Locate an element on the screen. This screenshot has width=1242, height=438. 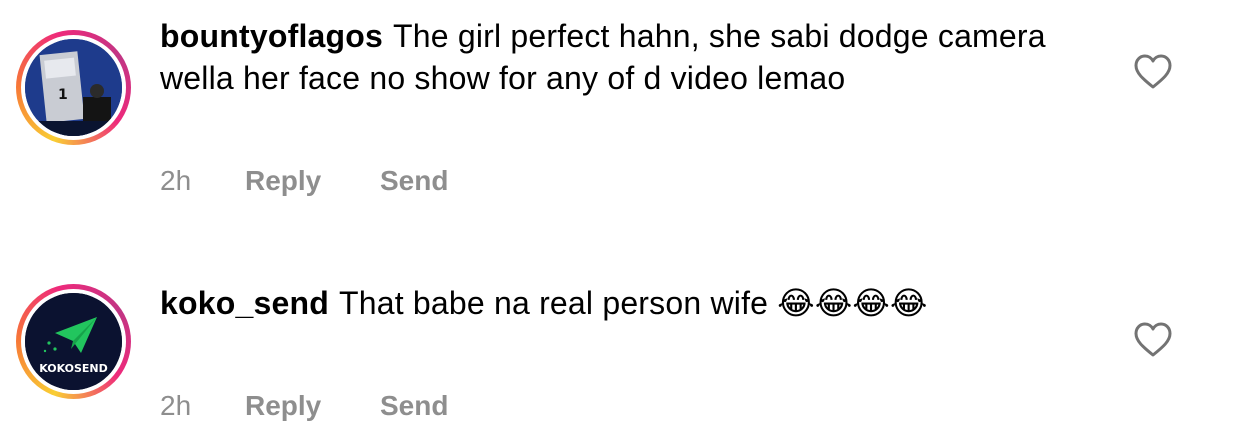
avatar: KOKOSEND is located at coordinates (73, 341).